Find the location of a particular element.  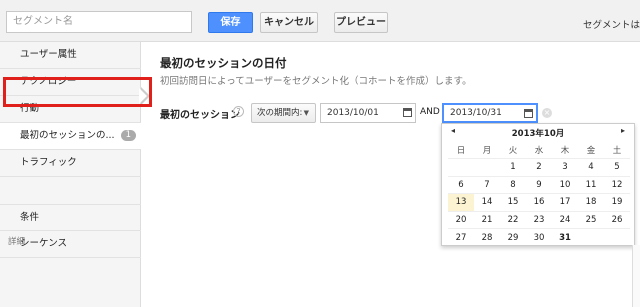

calendar-day: 9 is located at coordinates (539, 184).